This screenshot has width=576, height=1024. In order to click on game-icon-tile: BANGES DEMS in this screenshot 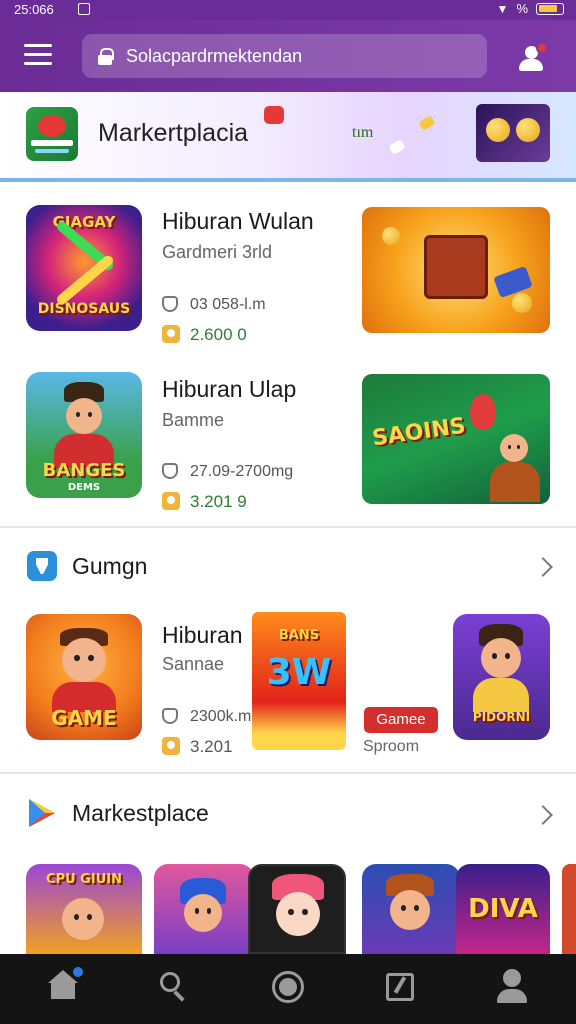, I will do `click(84, 435)`.